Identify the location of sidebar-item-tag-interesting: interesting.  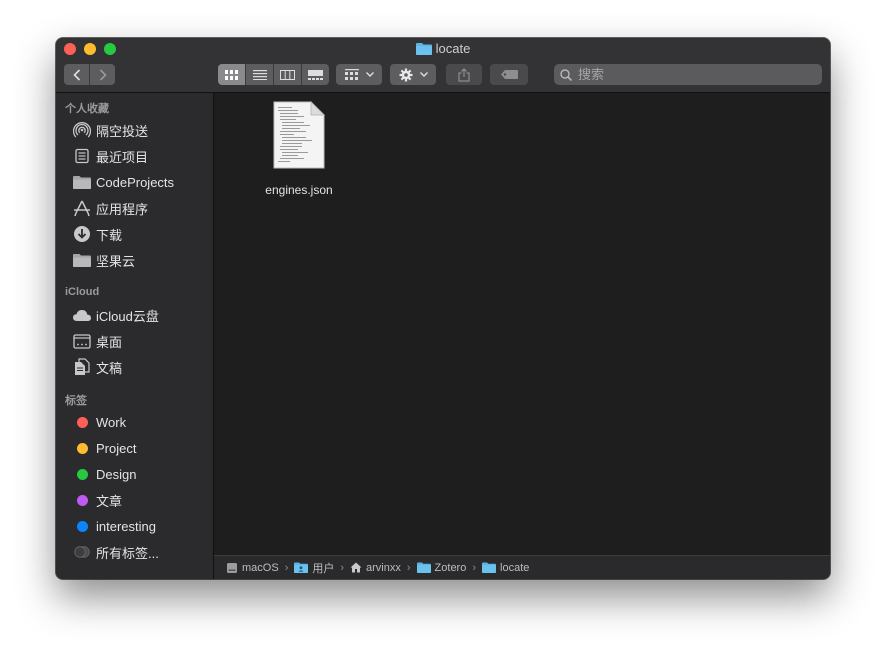
(142, 526).